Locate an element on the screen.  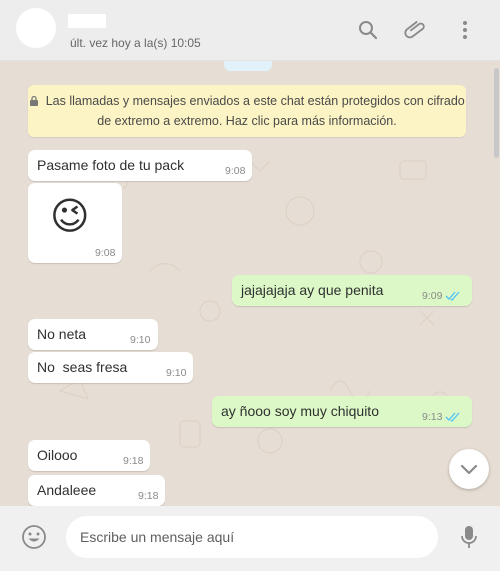
message-bubble-incoming: Pasame foto de tu pack 9:08 is located at coordinates (140, 165).